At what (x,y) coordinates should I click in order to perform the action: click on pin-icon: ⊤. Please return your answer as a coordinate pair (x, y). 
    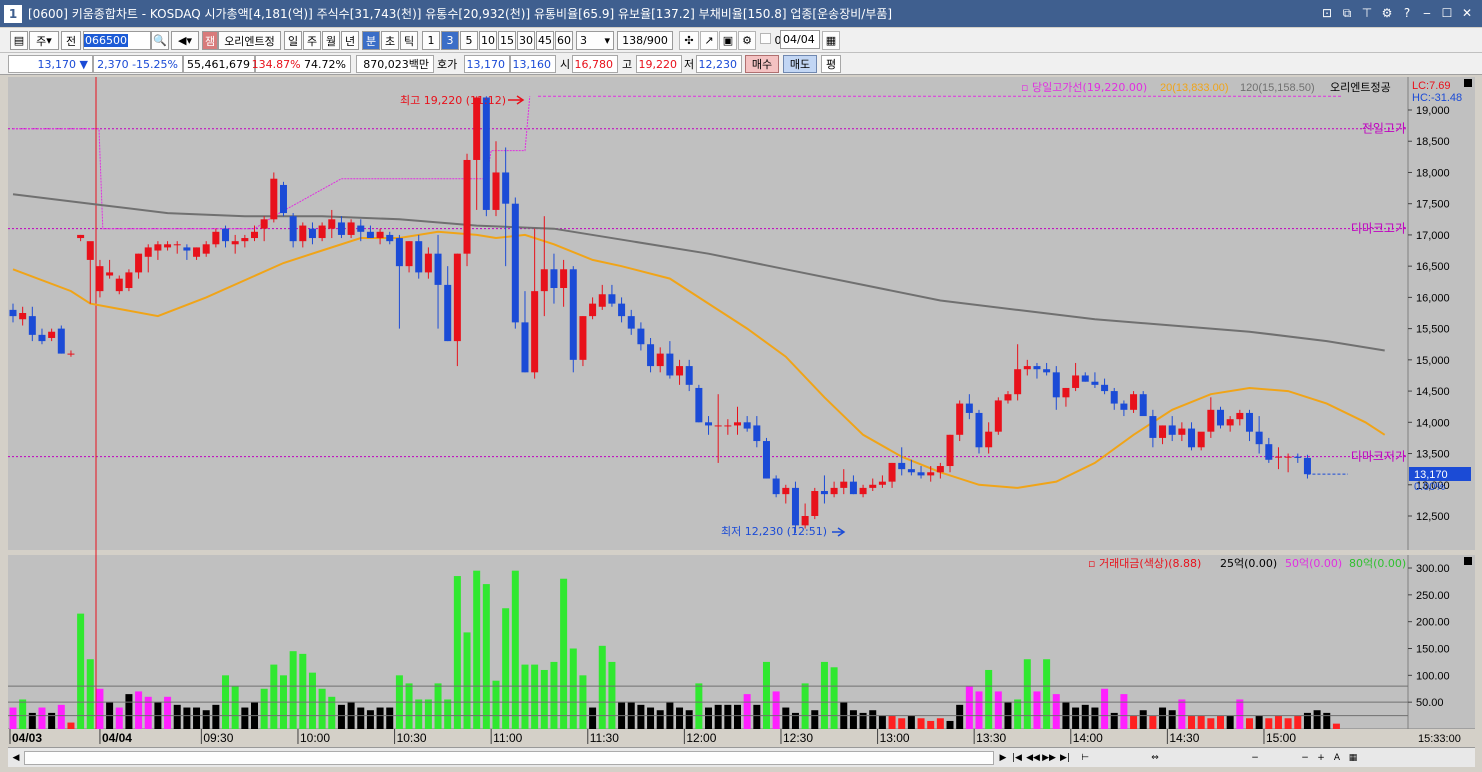
    Looking at the image, I should click on (1367, 13).